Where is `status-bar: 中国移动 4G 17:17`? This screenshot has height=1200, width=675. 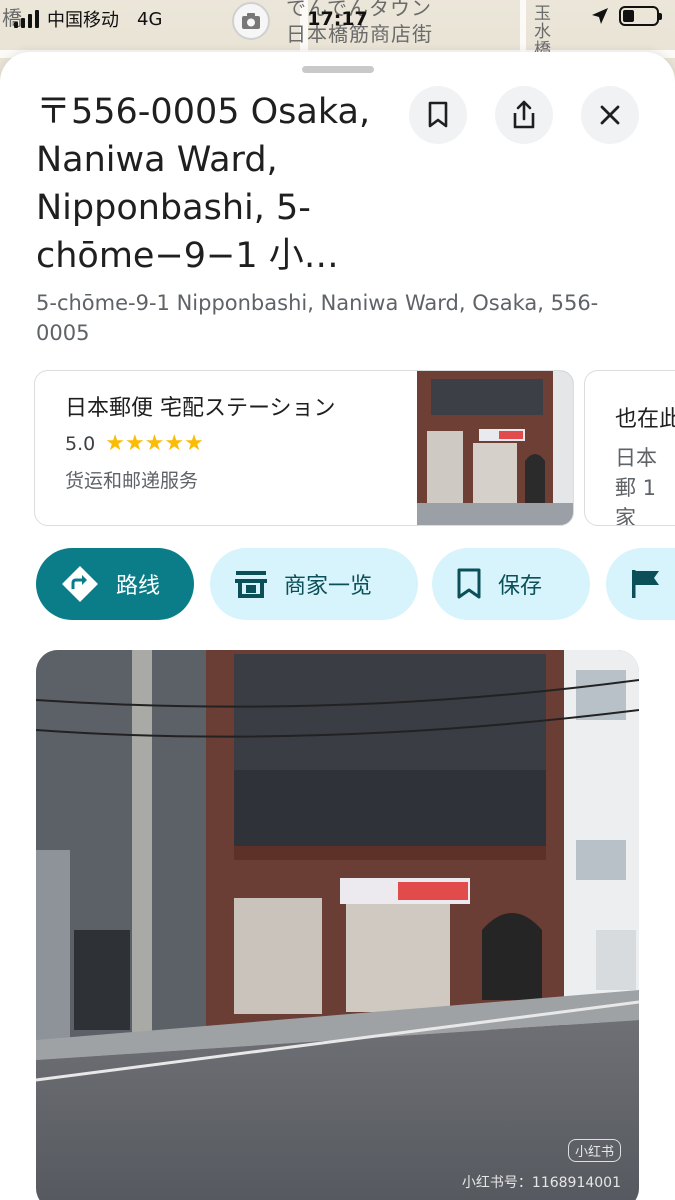 status-bar: 中国移动 4G 17:17 is located at coordinates (337, 19).